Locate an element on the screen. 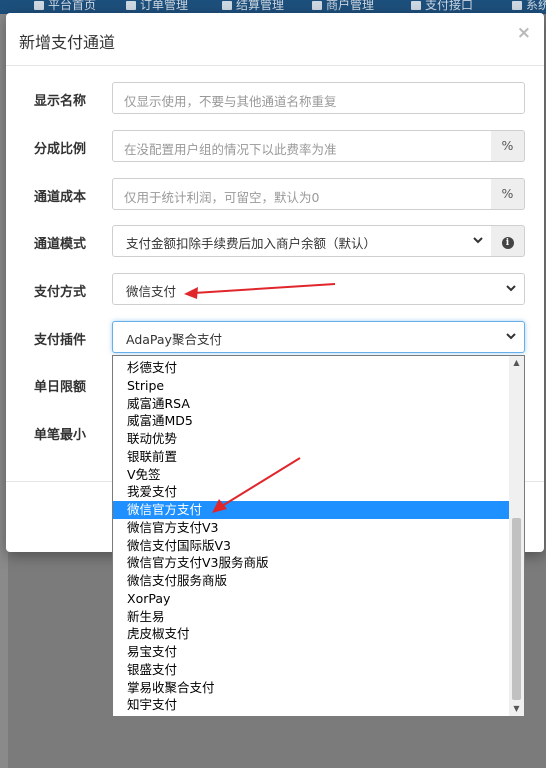  user-icon is located at coordinates (317, 5).